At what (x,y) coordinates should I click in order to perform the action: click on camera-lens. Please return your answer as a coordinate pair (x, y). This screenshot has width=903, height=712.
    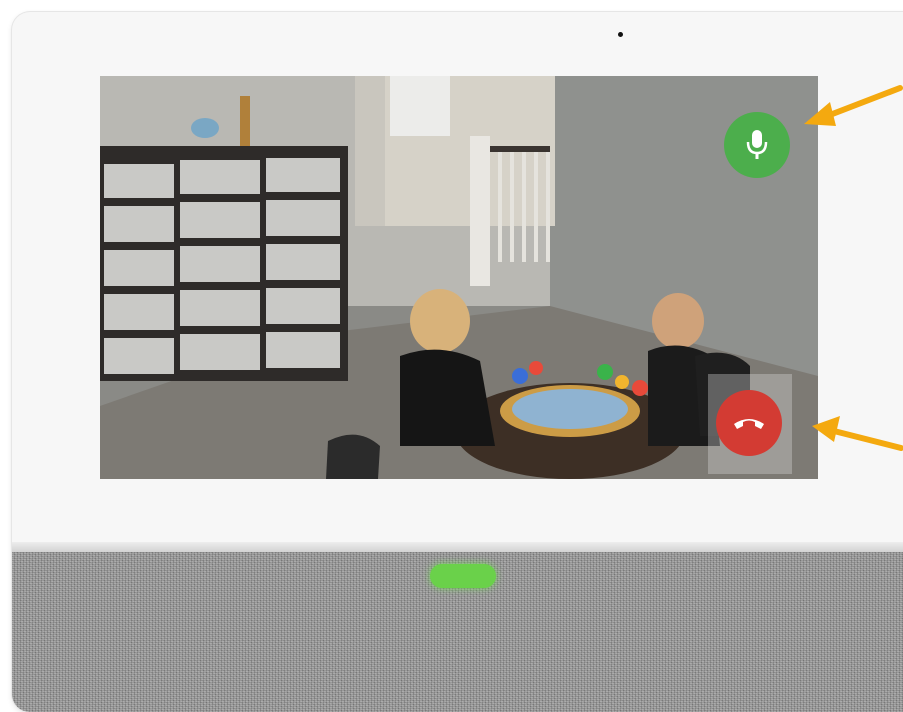
    Looking at the image, I should click on (620, 34).